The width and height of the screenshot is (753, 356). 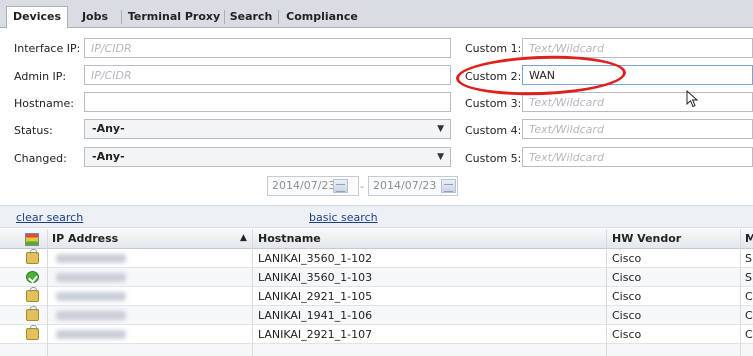 What do you see at coordinates (267, 157) in the screenshot?
I see `changed-select: -Any- ▼` at bounding box center [267, 157].